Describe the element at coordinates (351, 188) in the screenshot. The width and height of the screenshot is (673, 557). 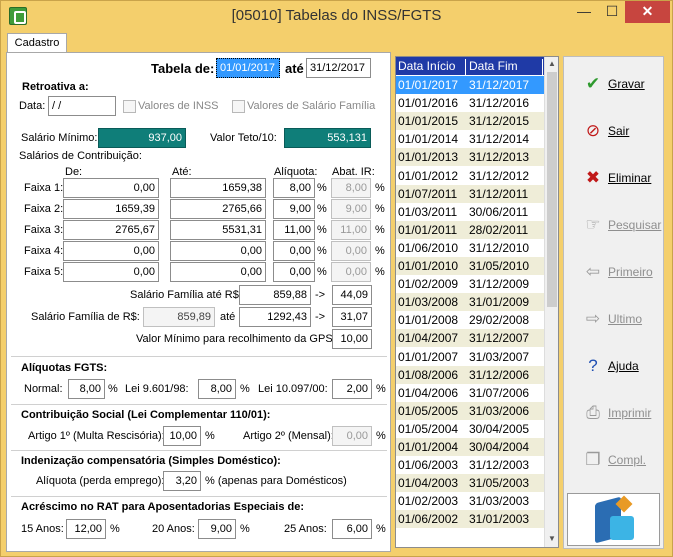
I see `faixa-abat-input: 8,00` at that location.